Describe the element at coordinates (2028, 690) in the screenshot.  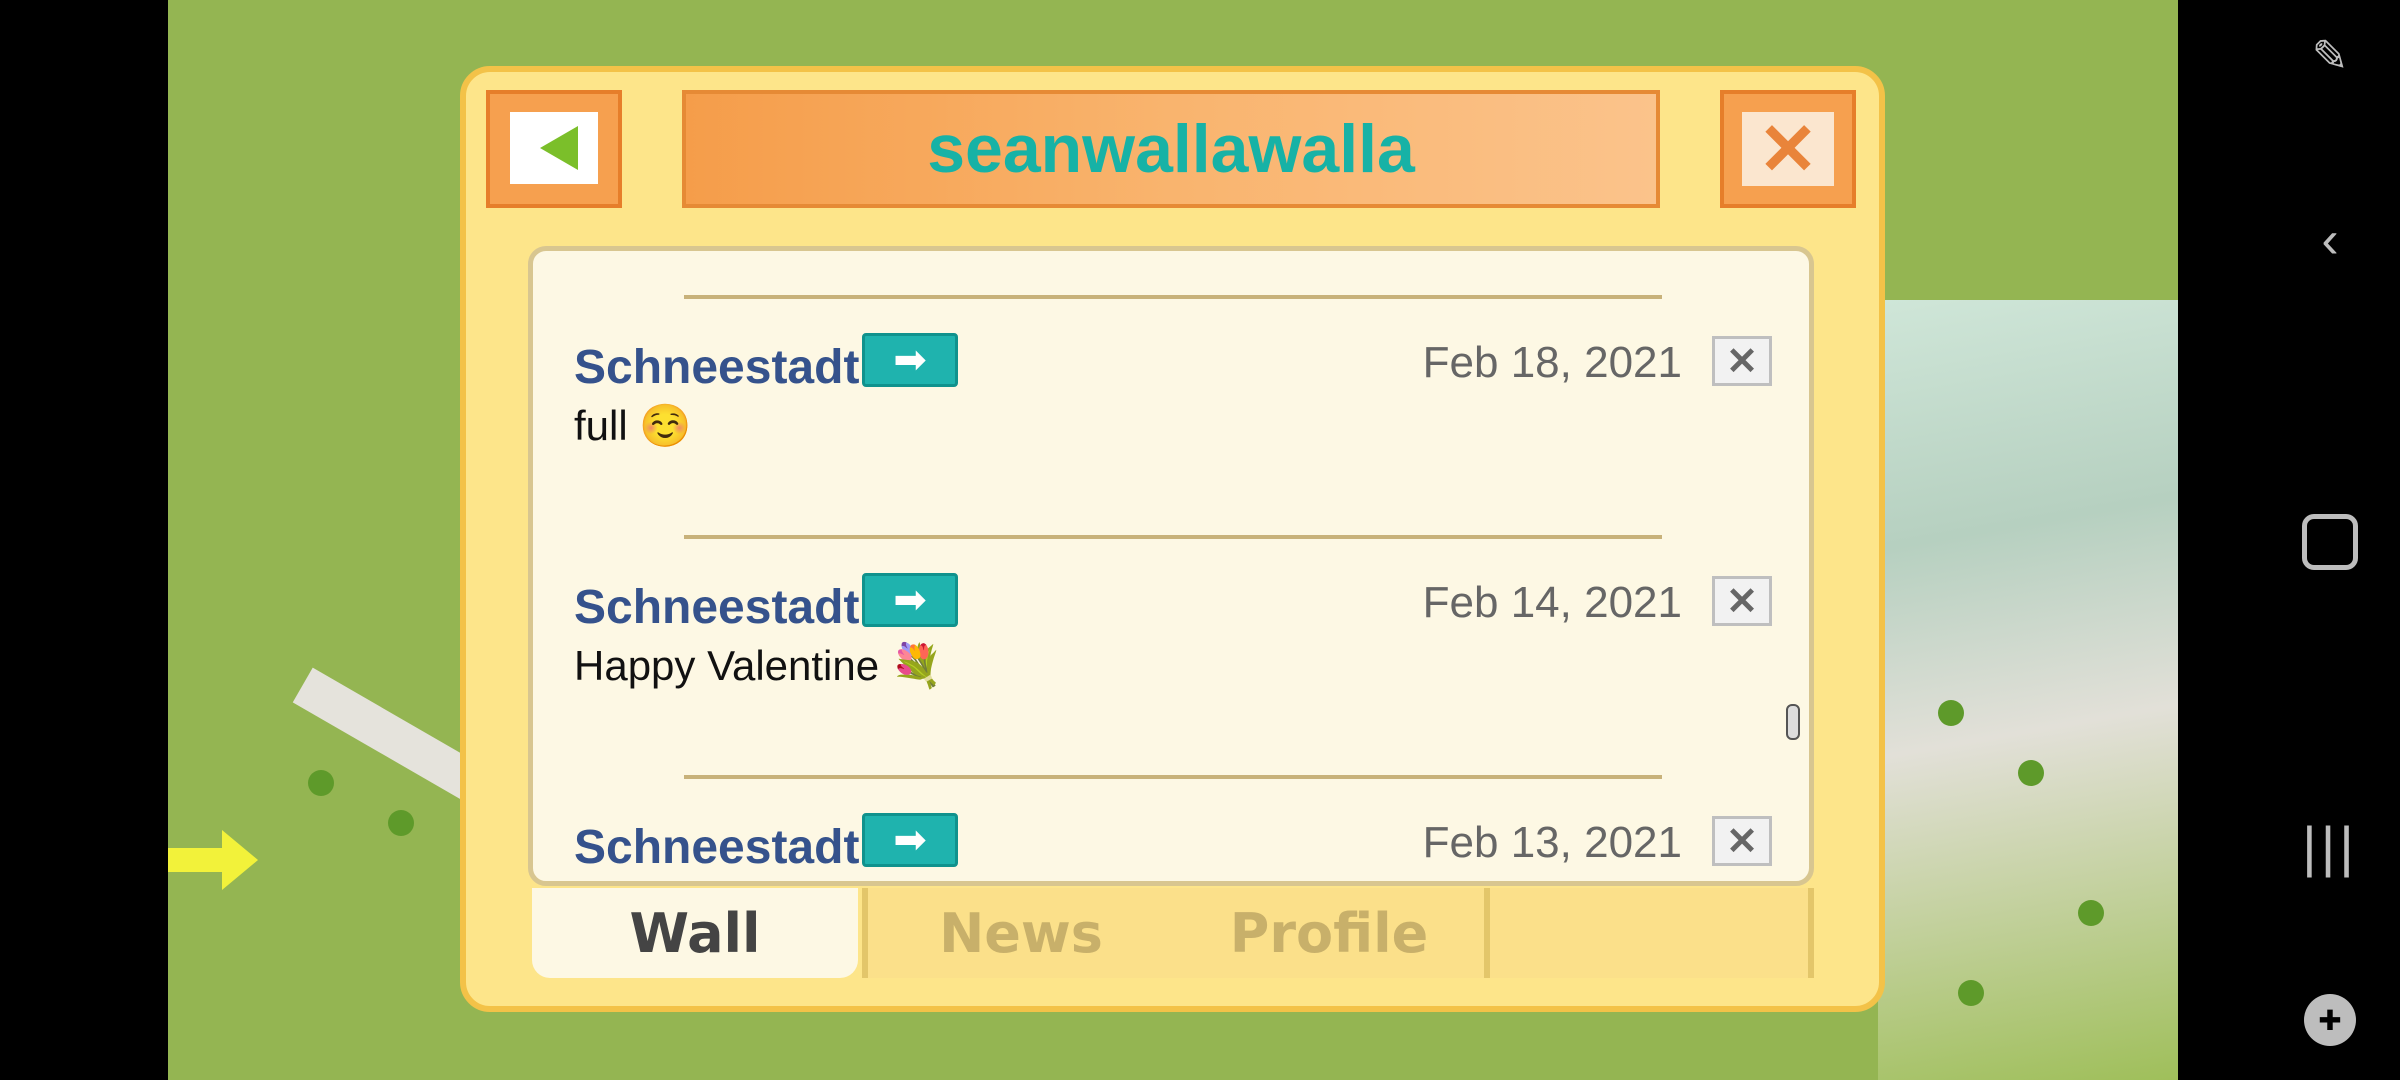
I see `city-buildings` at that location.